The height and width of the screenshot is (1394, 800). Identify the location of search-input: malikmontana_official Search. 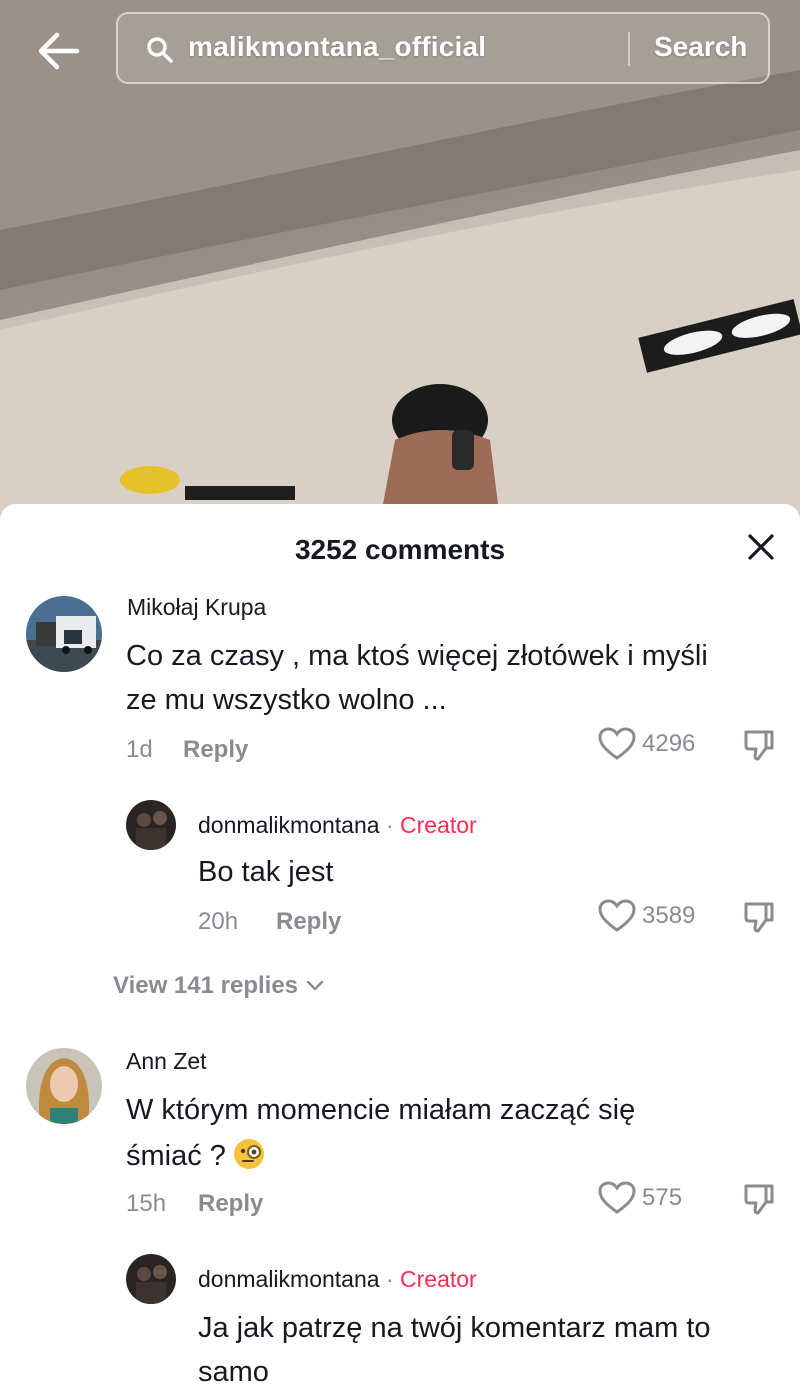
(443, 48).